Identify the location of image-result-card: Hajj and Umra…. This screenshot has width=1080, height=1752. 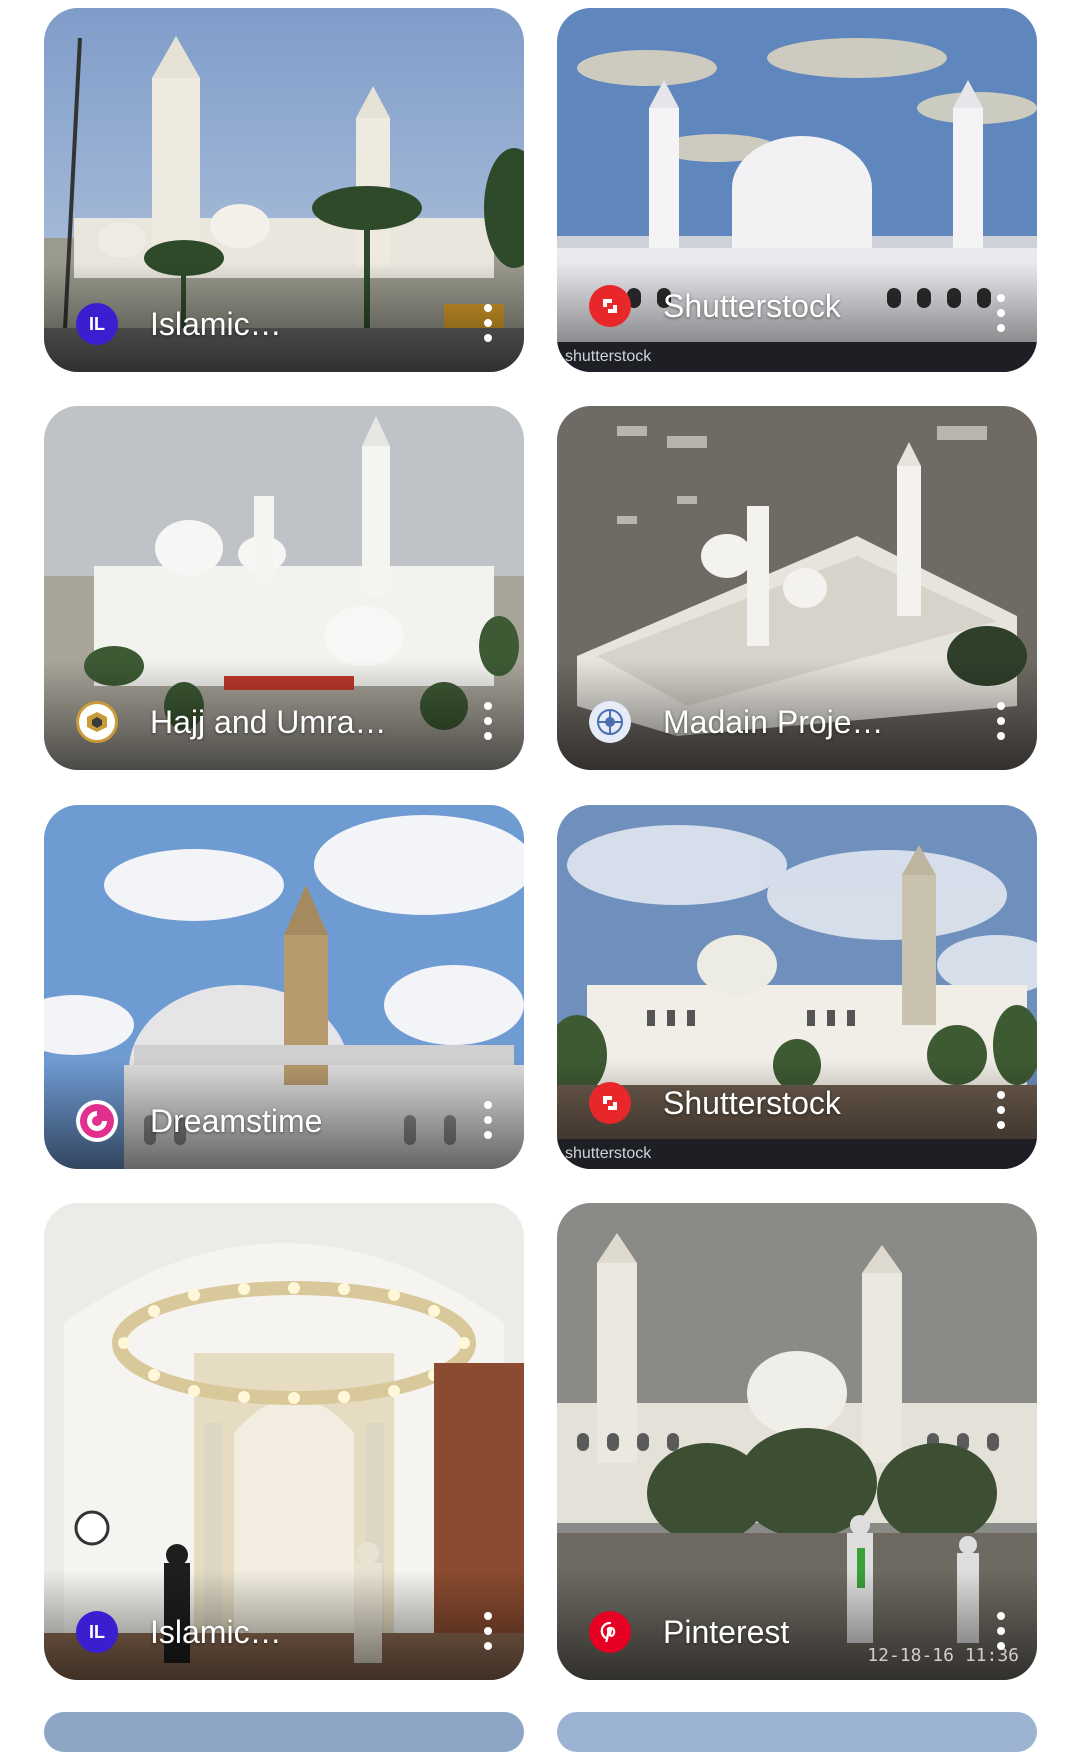
(284, 588).